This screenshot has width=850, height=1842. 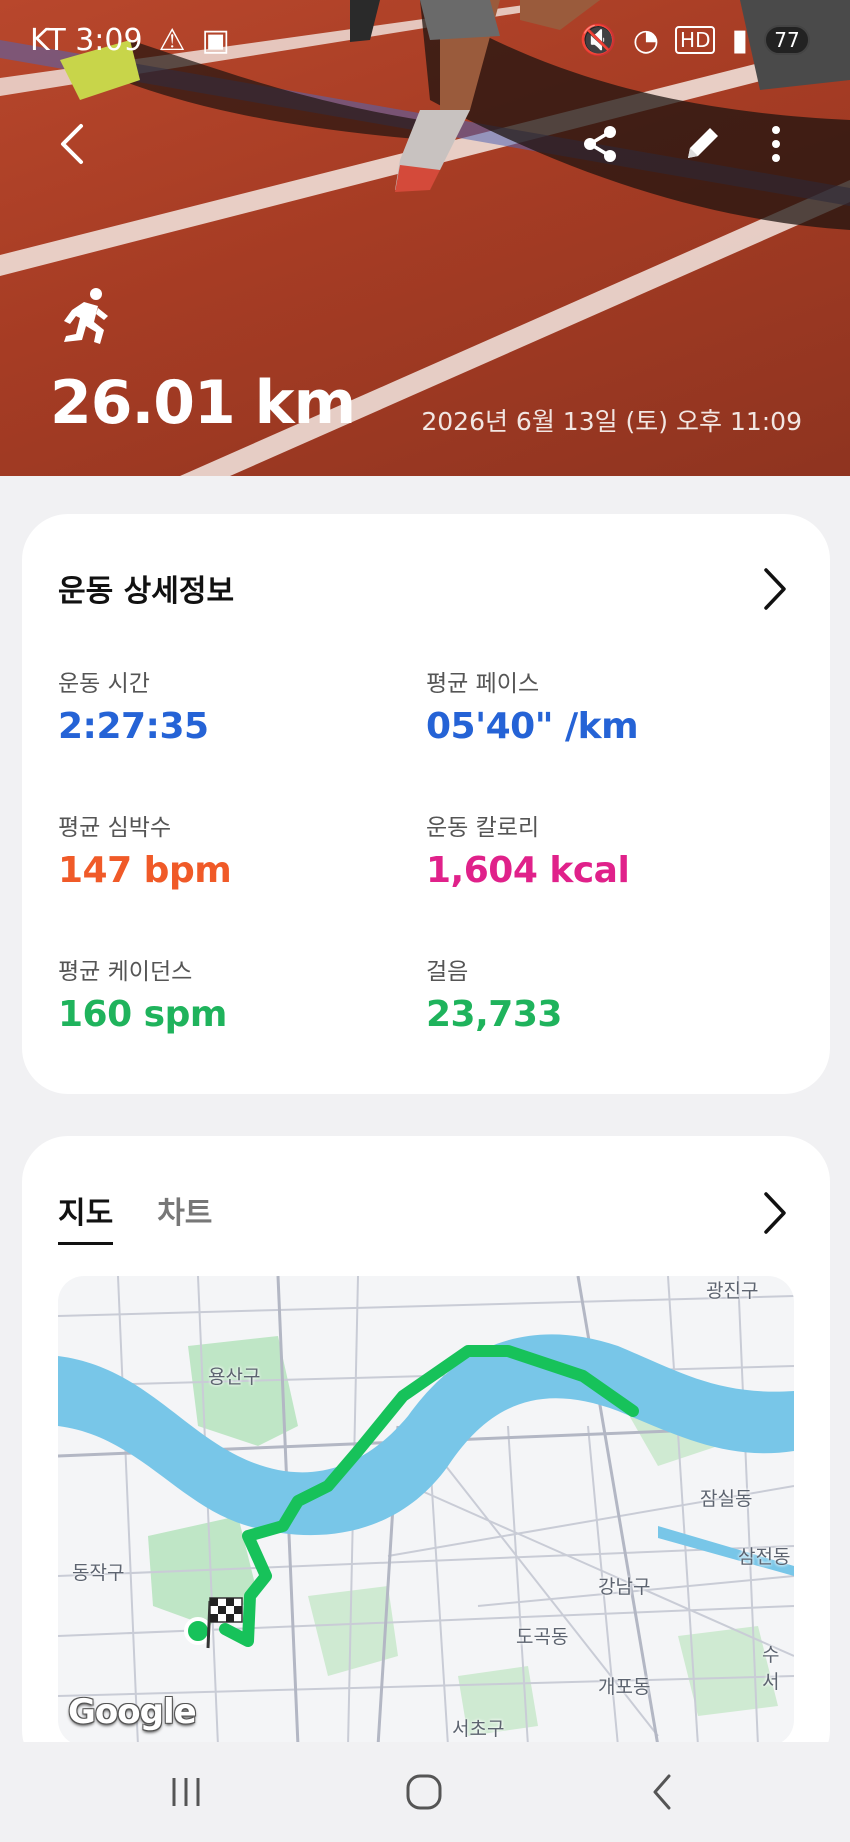 I want to click on google-logo: Google, so click(x=132, y=1712).